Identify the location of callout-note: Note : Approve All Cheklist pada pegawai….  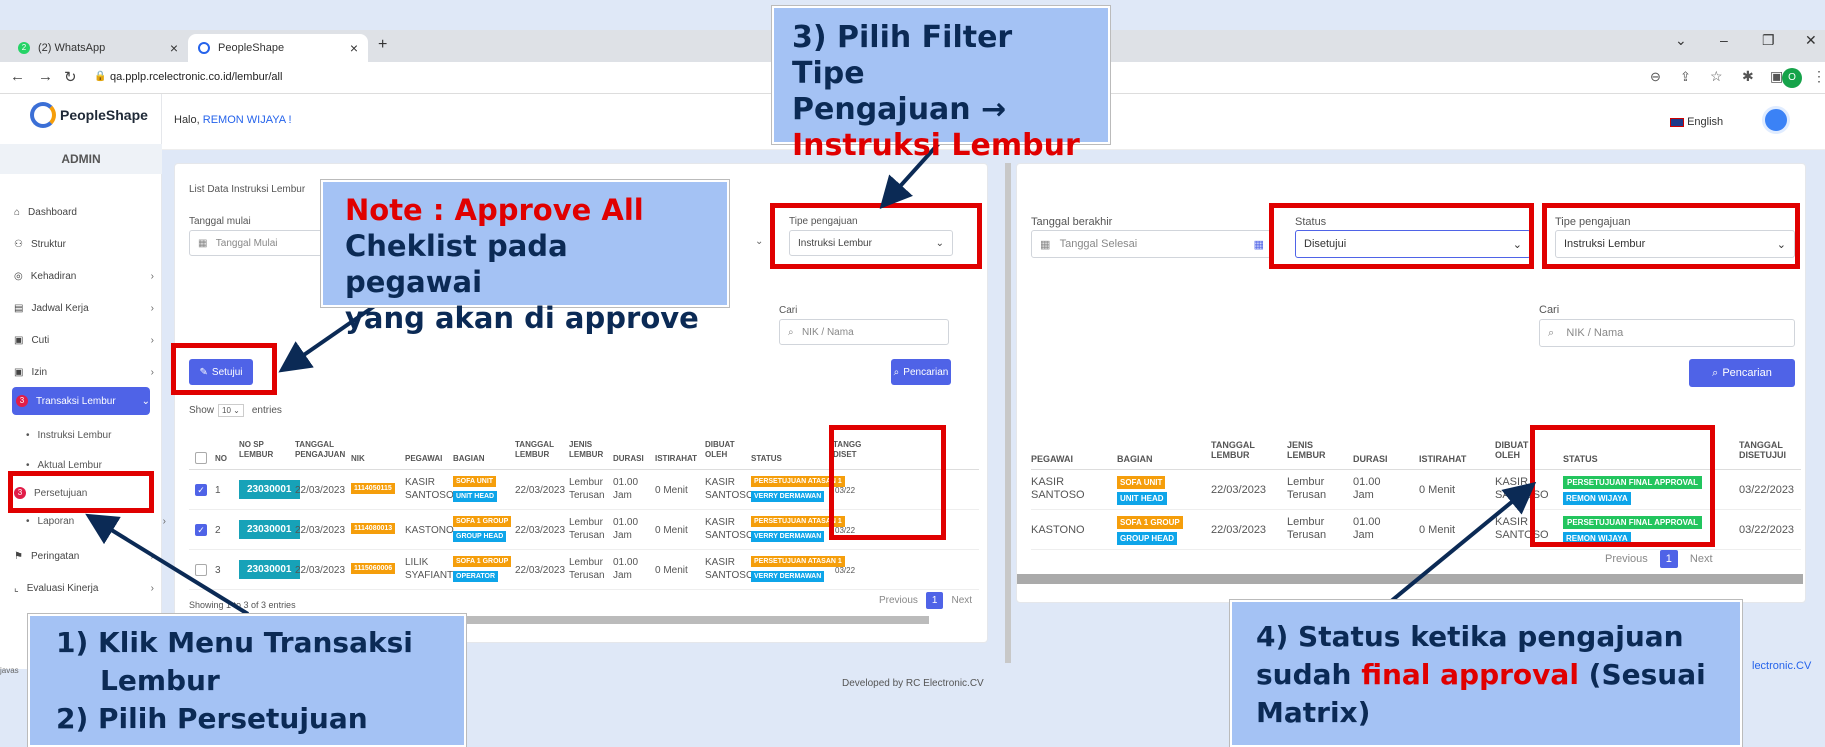
(525, 257).